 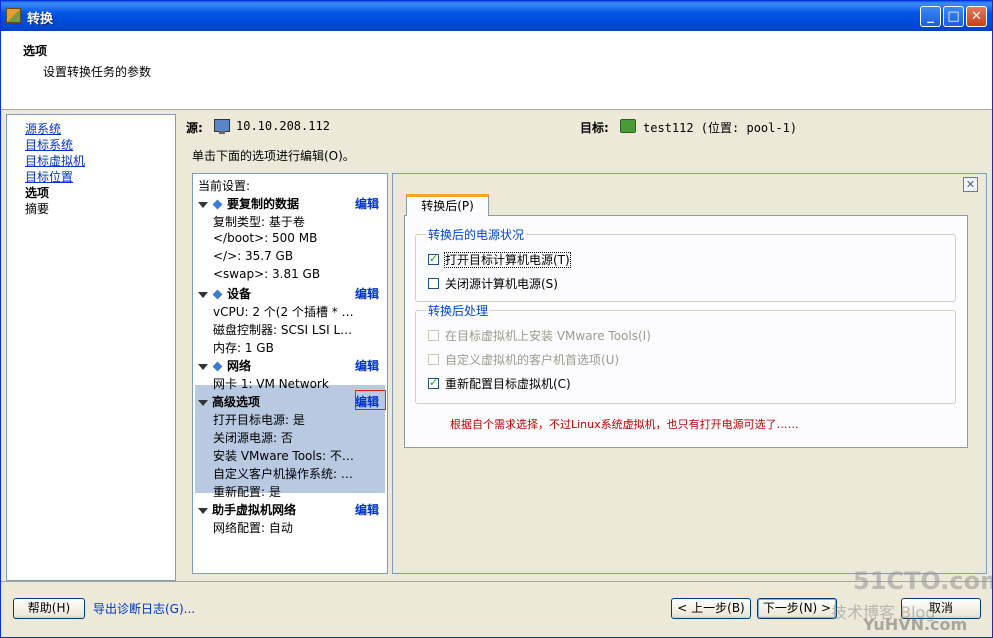 I want to click on section-helper-heading: 助手虚拟机网络, so click(x=247, y=509).